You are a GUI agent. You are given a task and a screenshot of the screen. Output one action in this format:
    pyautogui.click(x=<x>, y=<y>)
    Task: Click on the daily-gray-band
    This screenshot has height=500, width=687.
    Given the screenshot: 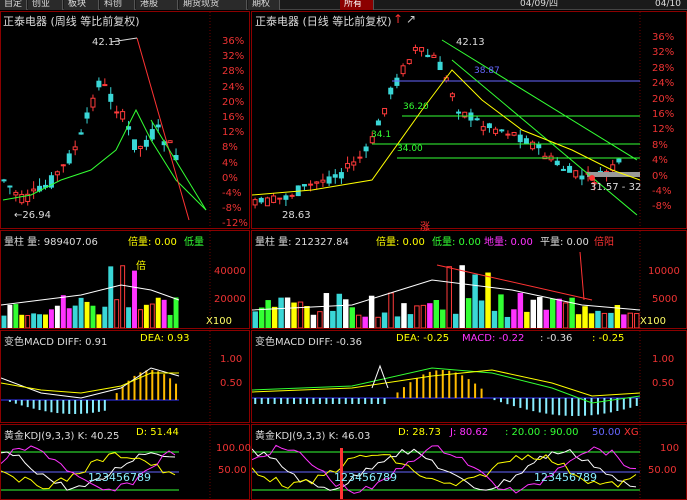 What is the action you would take?
    pyautogui.click(x=613, y=174)
    